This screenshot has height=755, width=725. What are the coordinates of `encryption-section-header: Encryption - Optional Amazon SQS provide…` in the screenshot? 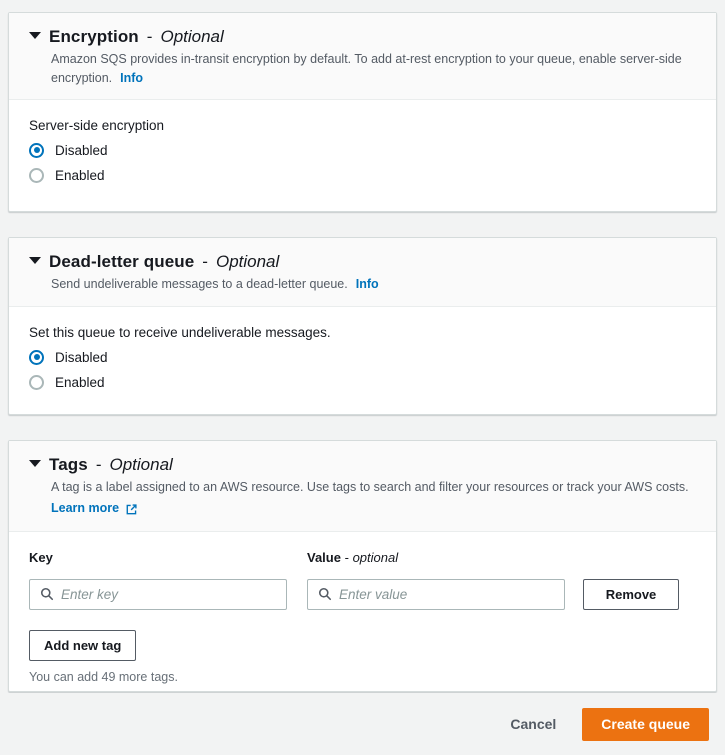 It's located at (362, 56).